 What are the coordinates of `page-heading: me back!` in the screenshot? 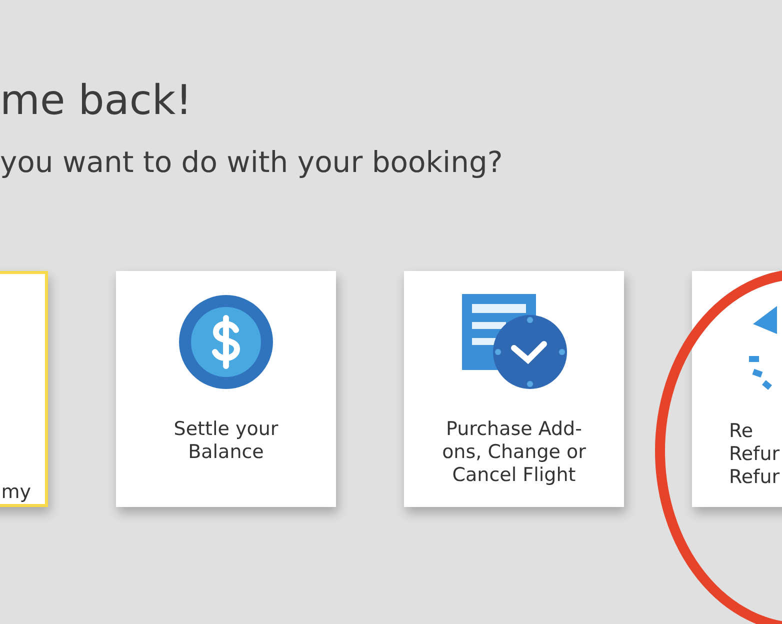 It's located at (97, 100).